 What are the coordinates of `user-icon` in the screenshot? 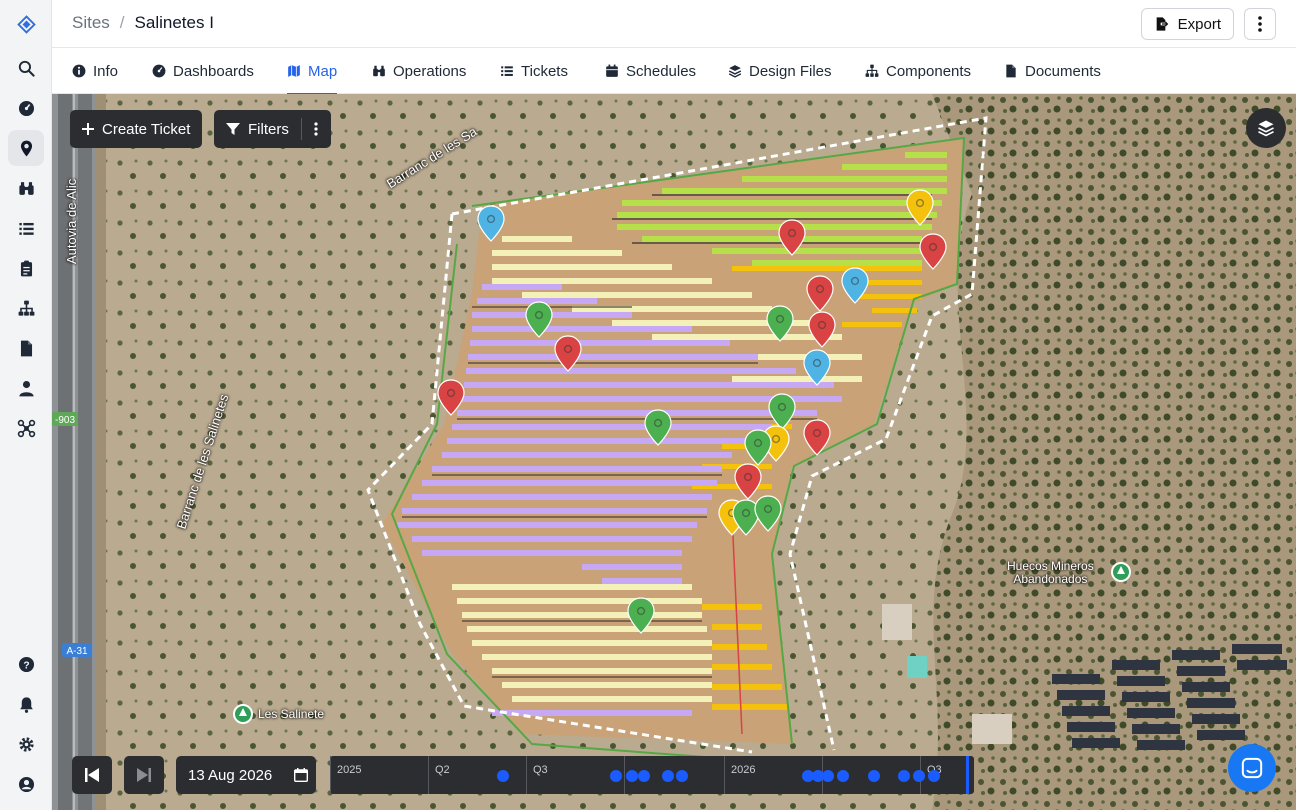 It's located at (26, 388).